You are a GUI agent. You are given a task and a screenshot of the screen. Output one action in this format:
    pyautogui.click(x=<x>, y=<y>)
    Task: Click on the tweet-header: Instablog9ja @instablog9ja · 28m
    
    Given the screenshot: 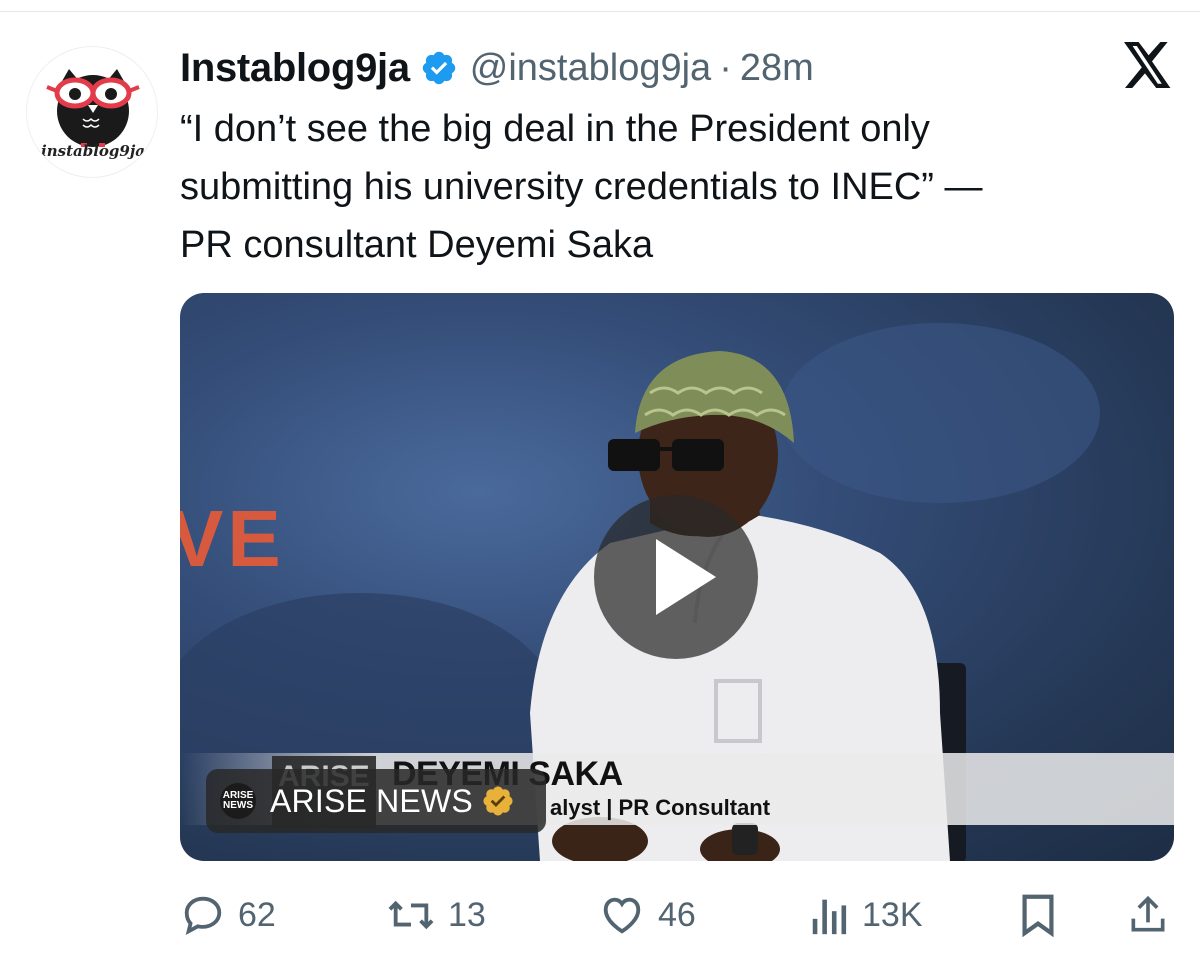 What is the action you would take?
    pyautogui.click(x=497, y=68)
    